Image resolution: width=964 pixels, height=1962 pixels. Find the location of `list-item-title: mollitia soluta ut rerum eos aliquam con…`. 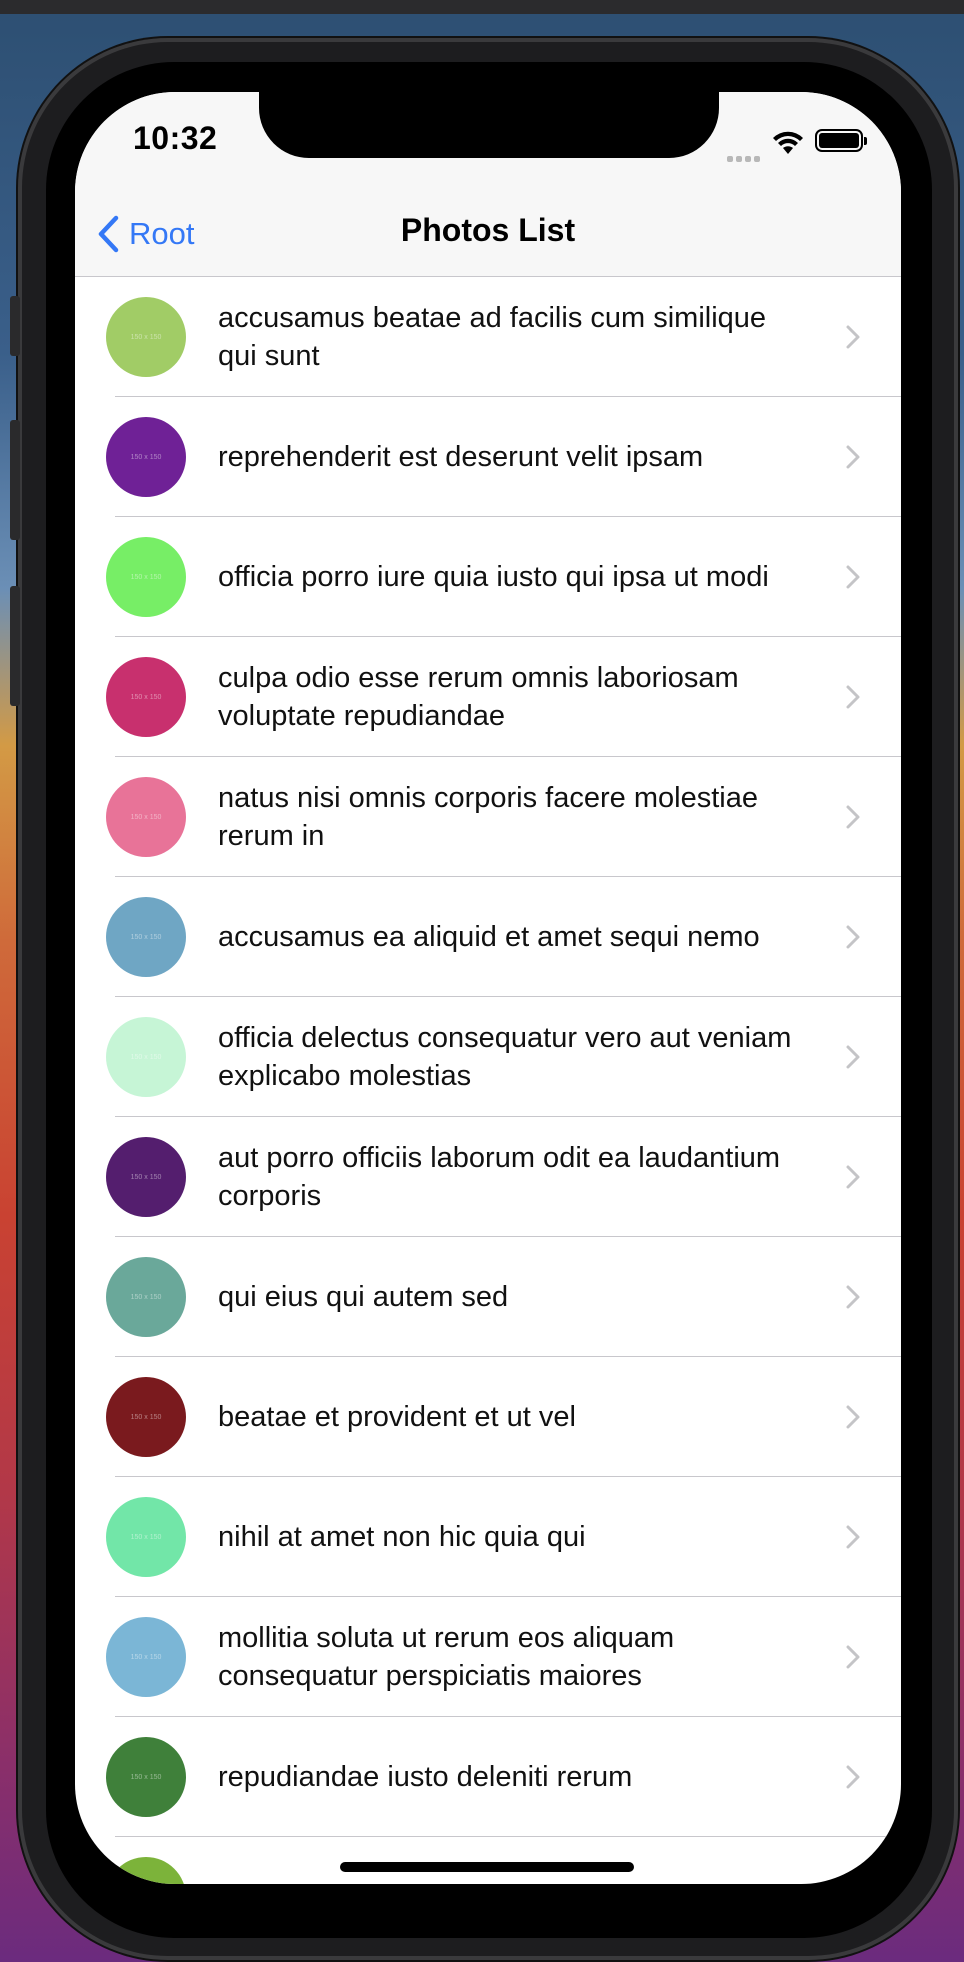

list-item-title: mollitia soluta ut rerum eos aliquam con… is located at coordinates (446, 1657).